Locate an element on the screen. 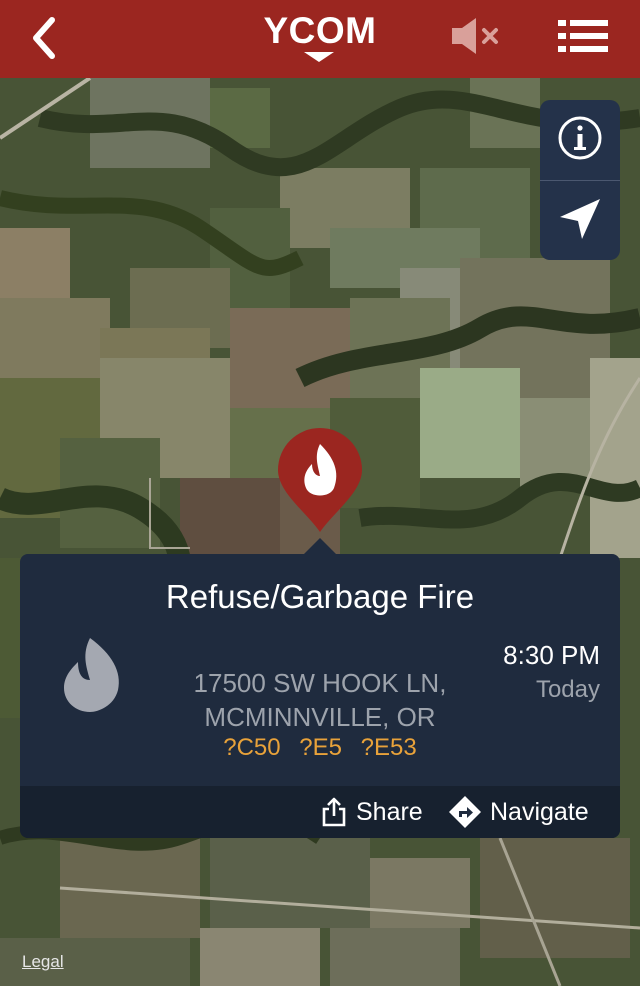 This screenshot has height=986, width=640. menu-button is located at coordinates (583, 36).